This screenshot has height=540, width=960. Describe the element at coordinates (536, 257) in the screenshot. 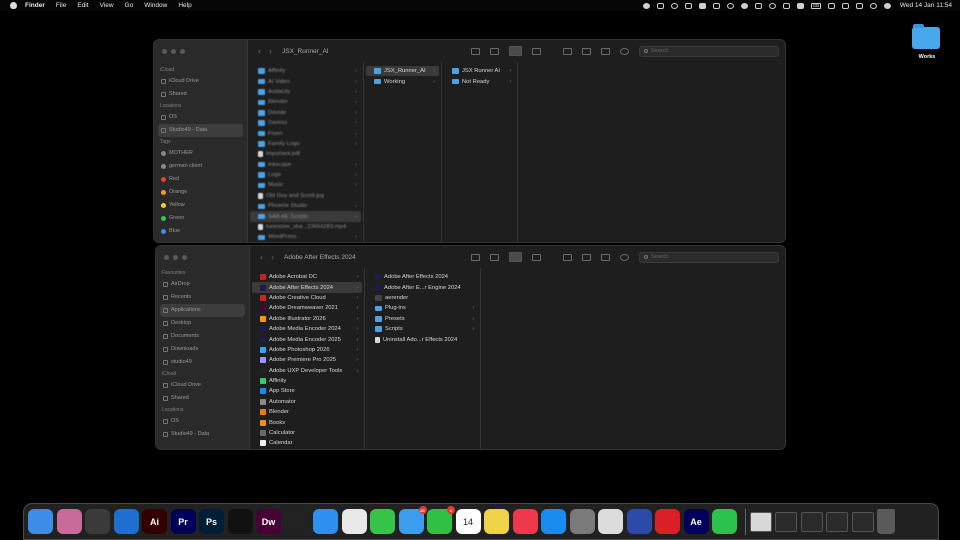

I see `gallery-view-button` at that location.